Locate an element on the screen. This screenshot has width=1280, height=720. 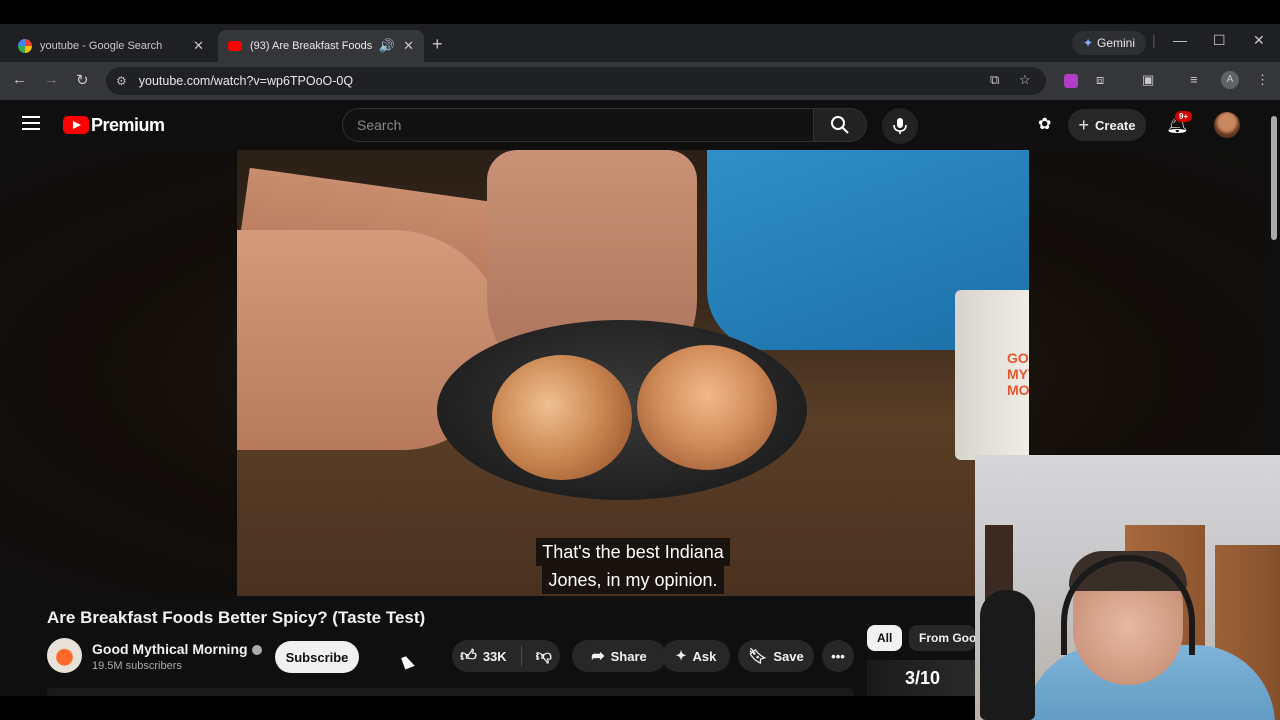
mug-logo-text: GO MYTHI MOR is located at coordinates (1018, 374).